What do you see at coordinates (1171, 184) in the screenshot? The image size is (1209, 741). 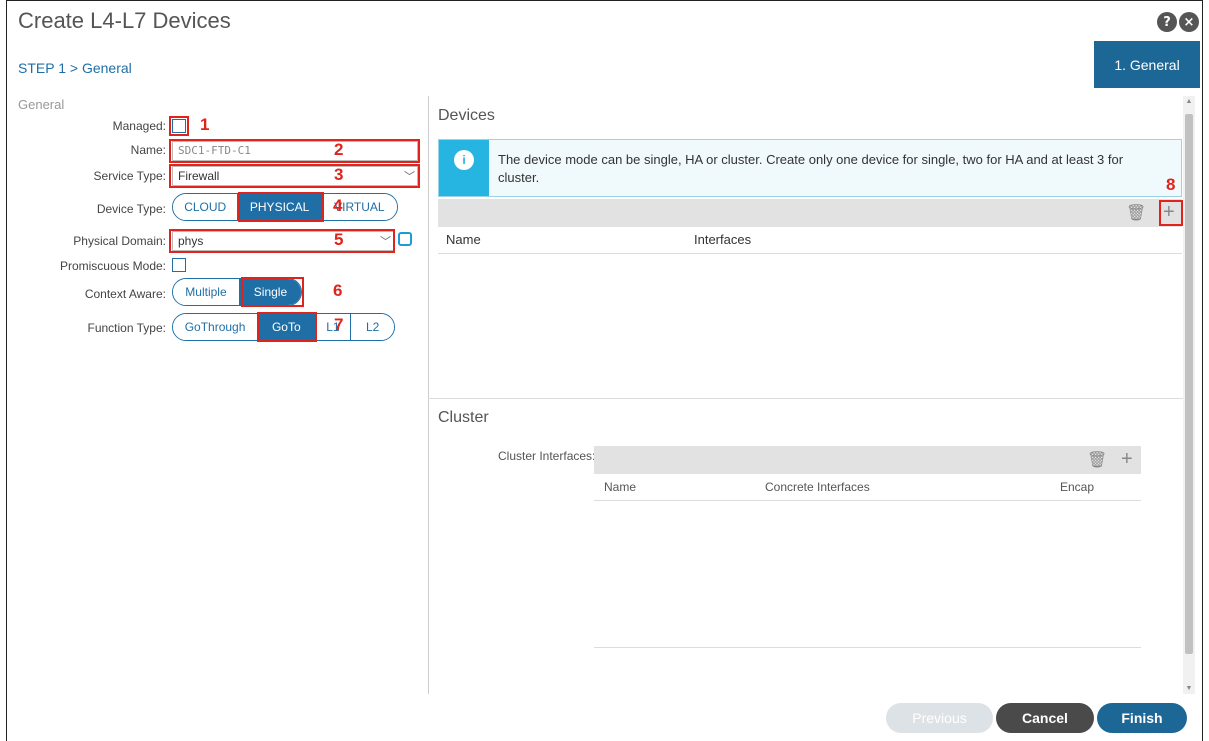 I see `annotation-8: 8` at bounding box center [1171, 184].